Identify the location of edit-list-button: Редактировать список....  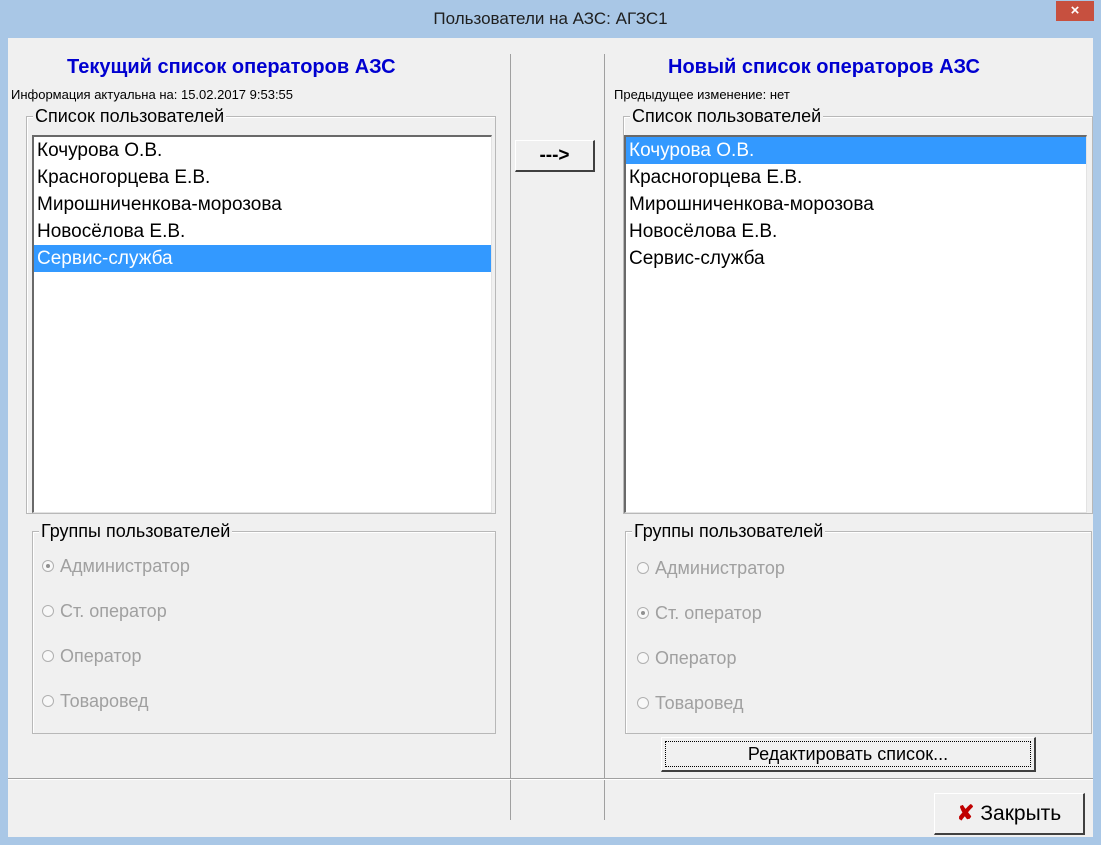
(848, 754).